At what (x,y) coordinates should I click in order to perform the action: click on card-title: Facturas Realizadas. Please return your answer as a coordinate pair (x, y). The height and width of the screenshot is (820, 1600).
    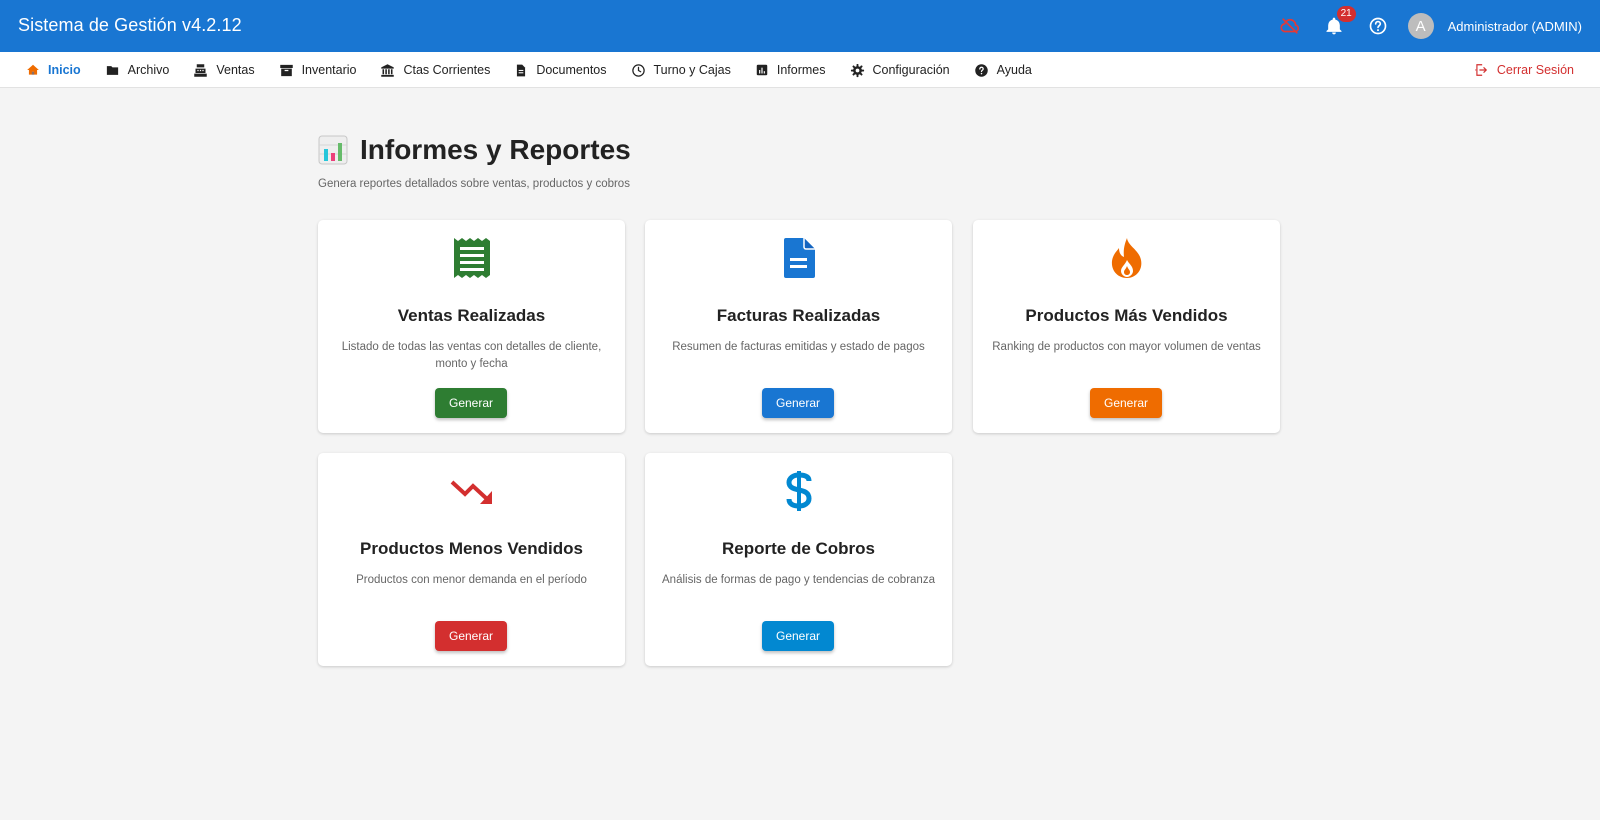
    Looking at the image, I should click on (798, 315).